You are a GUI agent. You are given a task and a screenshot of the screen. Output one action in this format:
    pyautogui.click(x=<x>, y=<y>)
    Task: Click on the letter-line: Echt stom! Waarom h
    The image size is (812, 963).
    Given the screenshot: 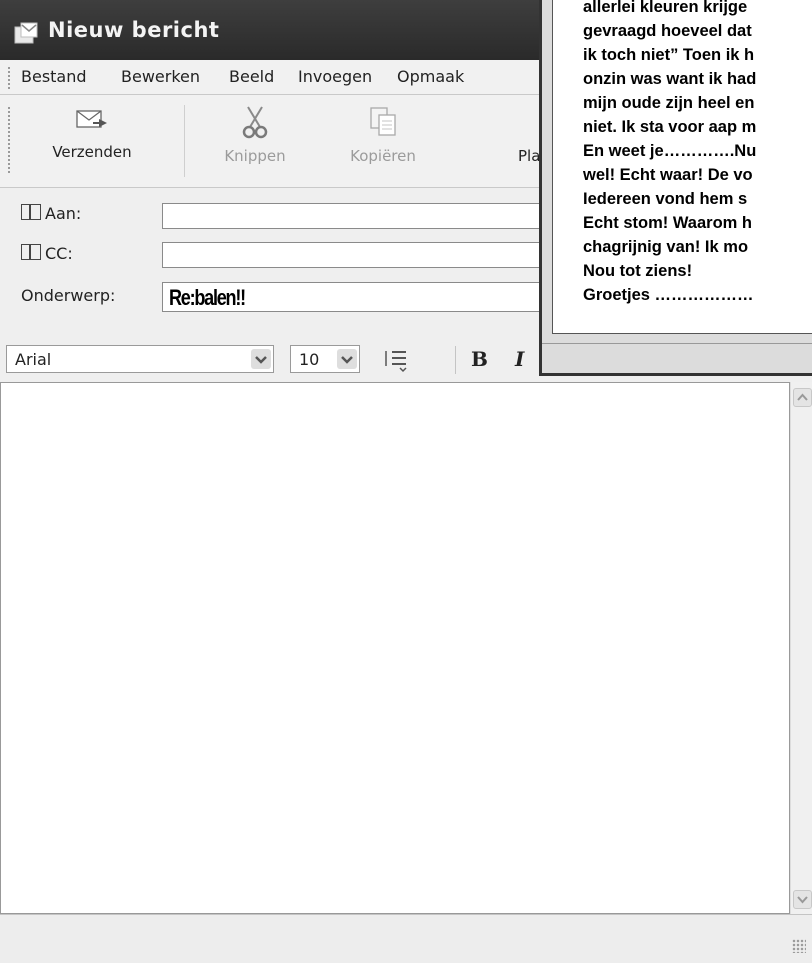 What is the action you would take?
    pyautogui.click(x=667, y=223)
    